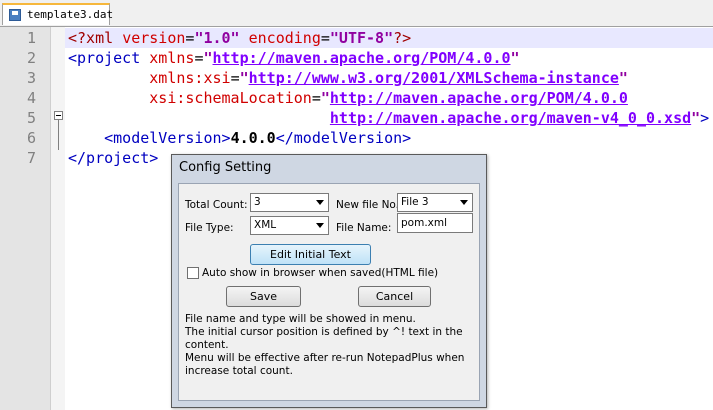 The height and width of the screenshot is (410, 713). Describe the element at coordinates (209, 228) in the screenshot. I see `file-type-label: File Type:` at that location.